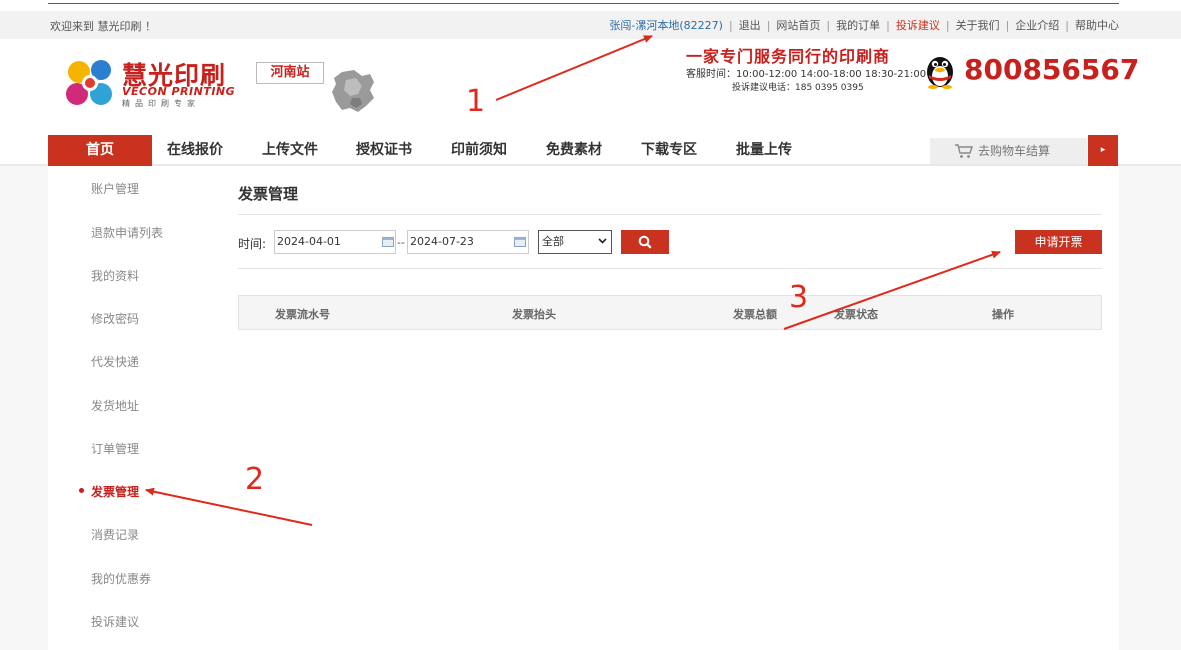 This screenshot has height=650, width=1181. I want to click on sidebar-item-account: 账户管理, so click(115, 188).